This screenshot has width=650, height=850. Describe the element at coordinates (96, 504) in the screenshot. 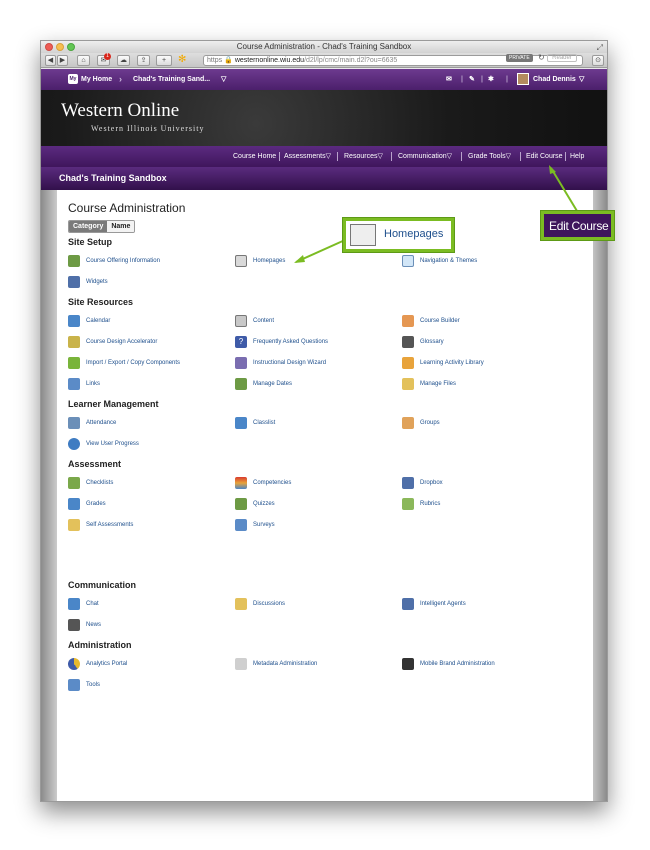

I see `tool-label: Grades` at that location.